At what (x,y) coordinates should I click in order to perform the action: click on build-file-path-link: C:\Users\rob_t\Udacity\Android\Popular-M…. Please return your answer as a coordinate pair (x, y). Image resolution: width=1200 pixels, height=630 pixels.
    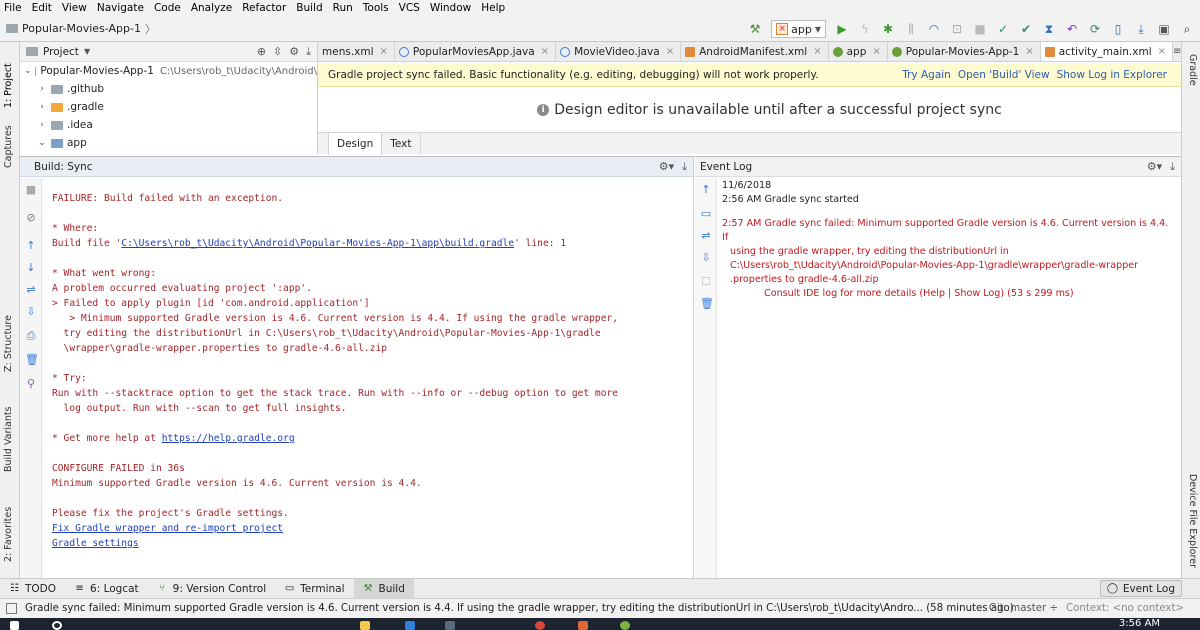
    Looking at the image, I should click on (317, 243).